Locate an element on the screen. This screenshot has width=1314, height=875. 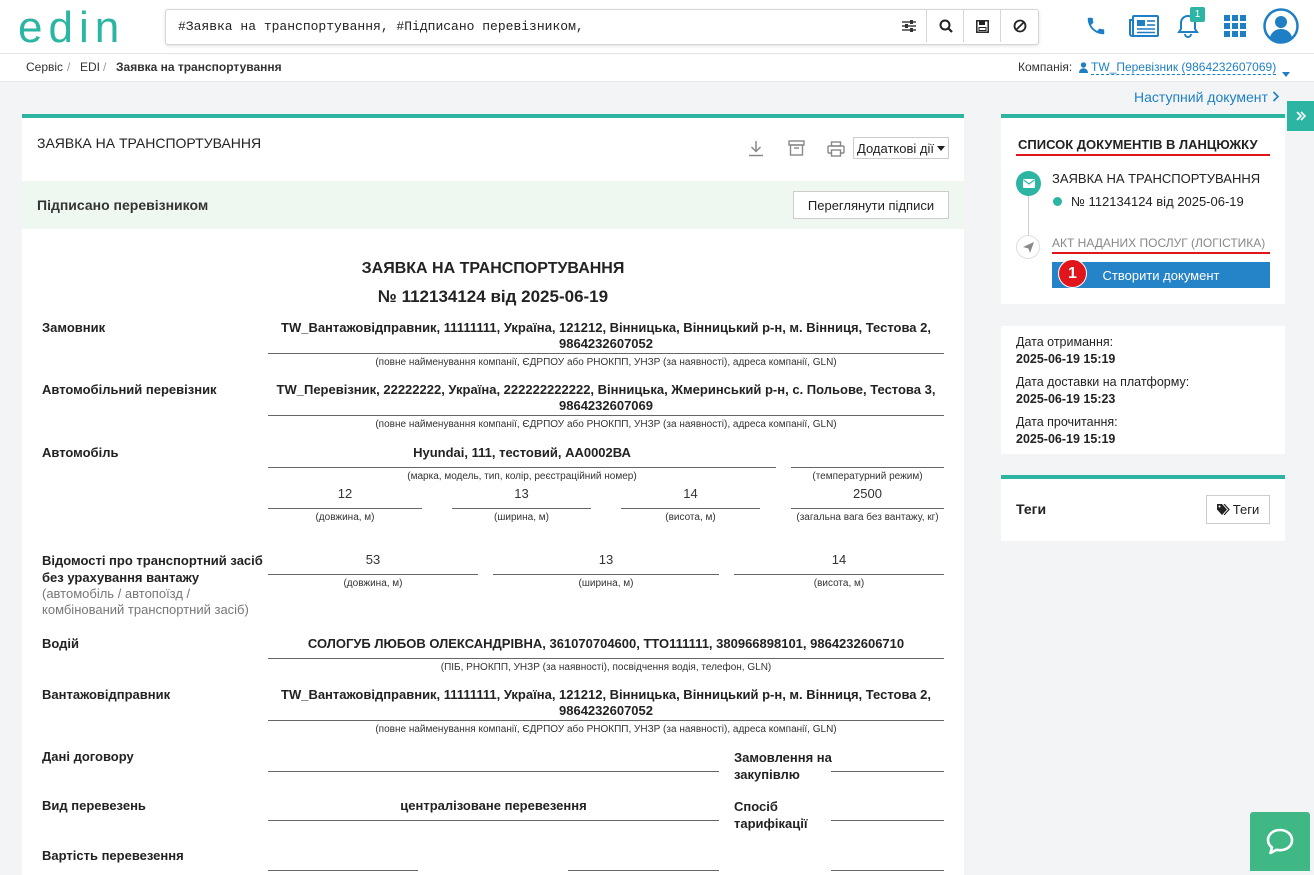
caret-down-icon is located at coordinates (940, 148).